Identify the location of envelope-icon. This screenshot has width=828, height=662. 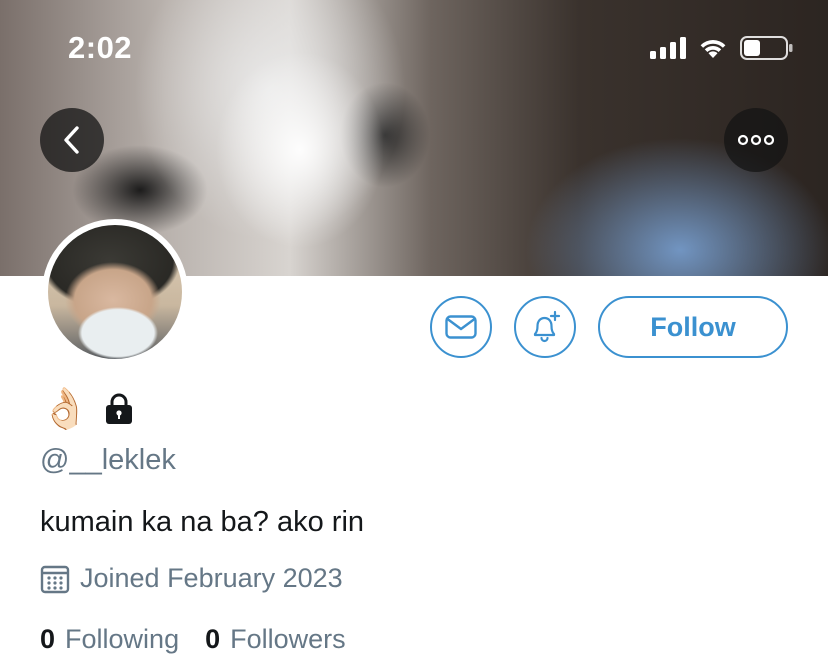
(461, 327).